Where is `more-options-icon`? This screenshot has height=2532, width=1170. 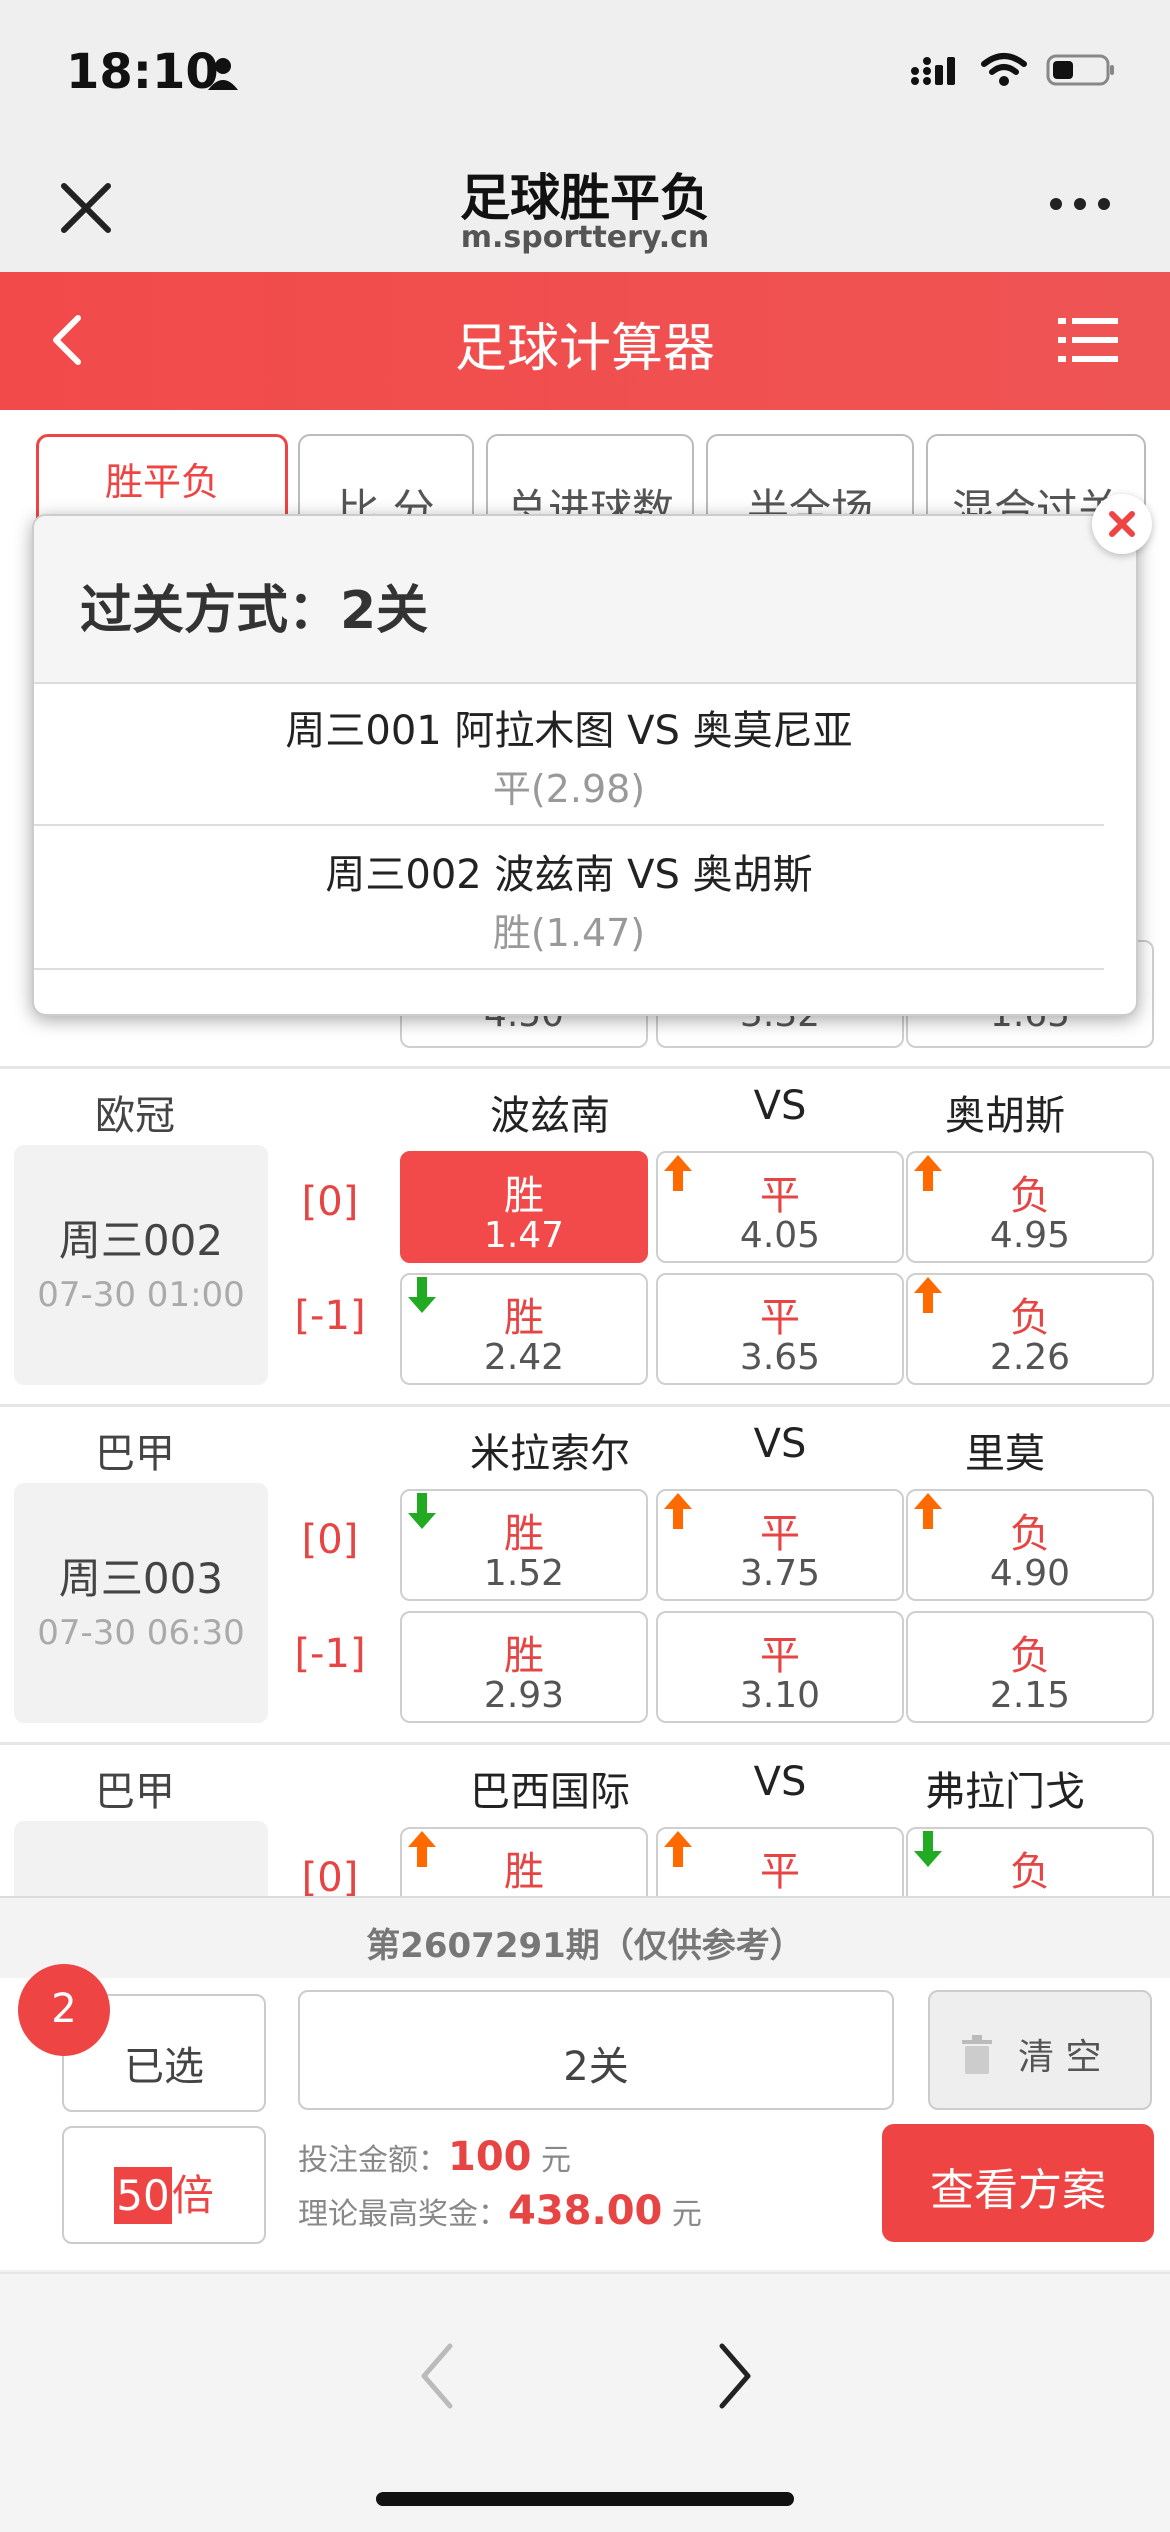
more-options-icon is located at coordinates (1080, 204).